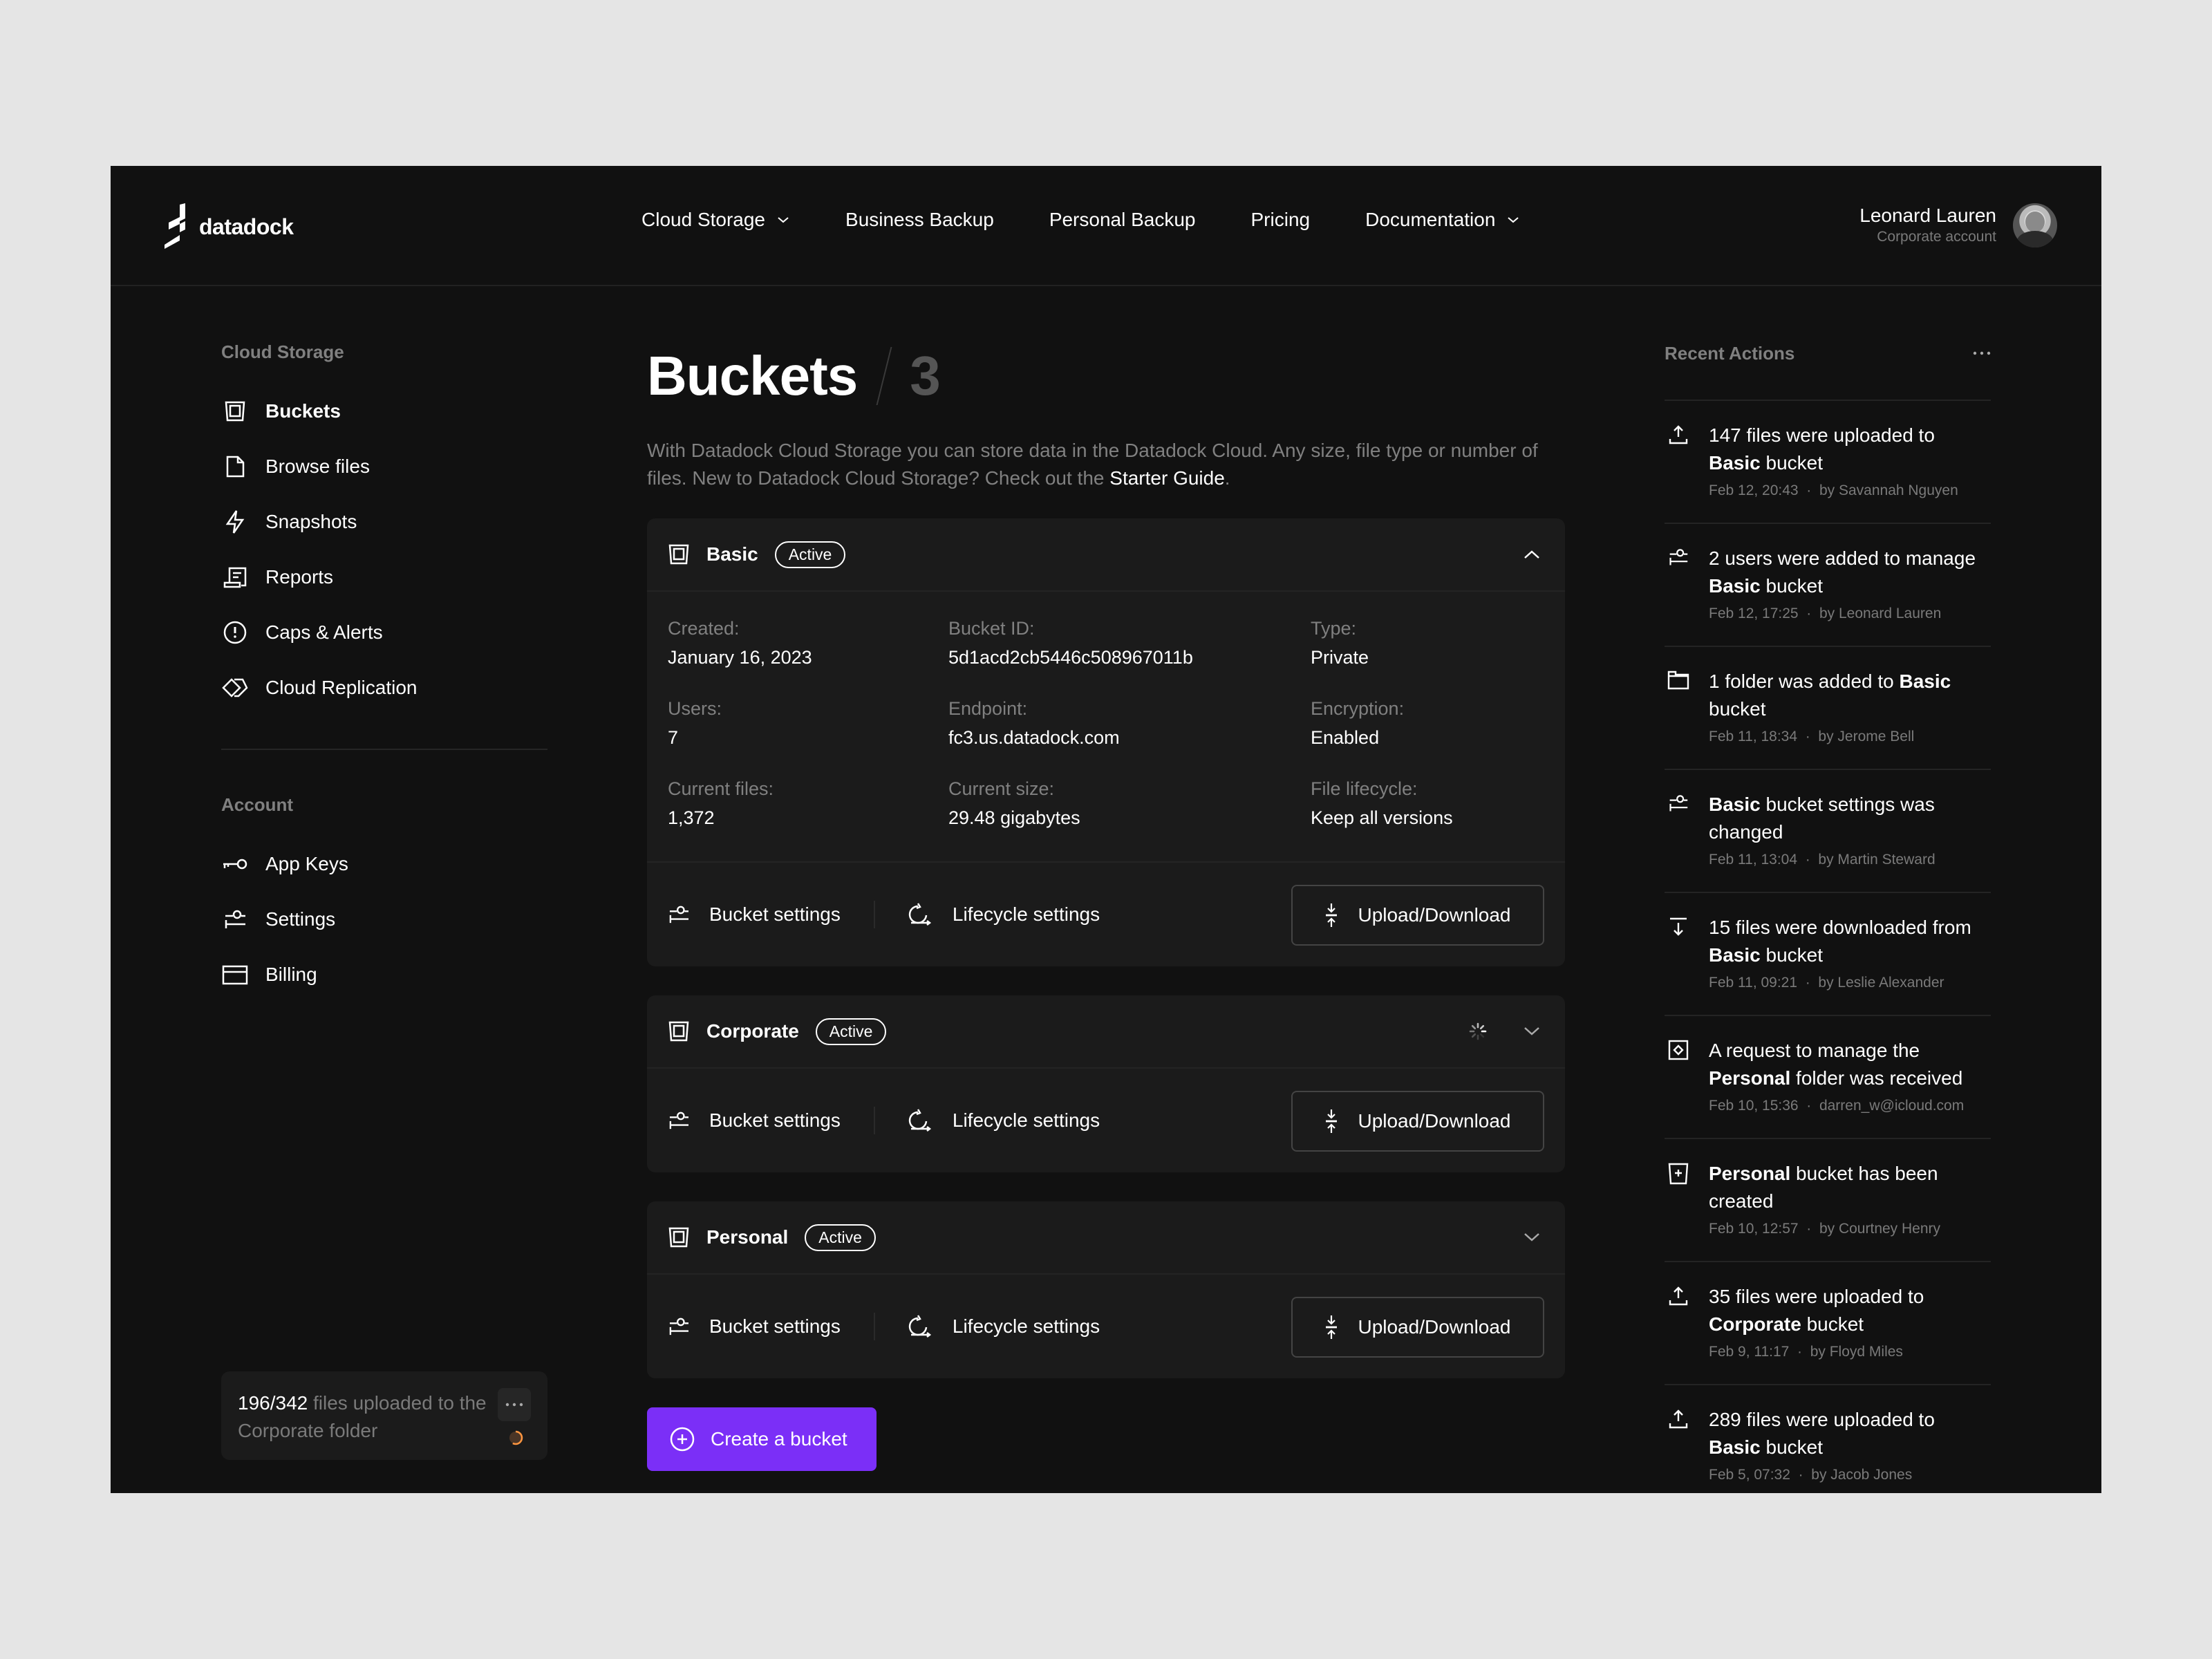  What do you see at coordinates (775, 1120) in the screenshot?
I see `action-label: Bucket settings` at bounding box center [775, 1120].